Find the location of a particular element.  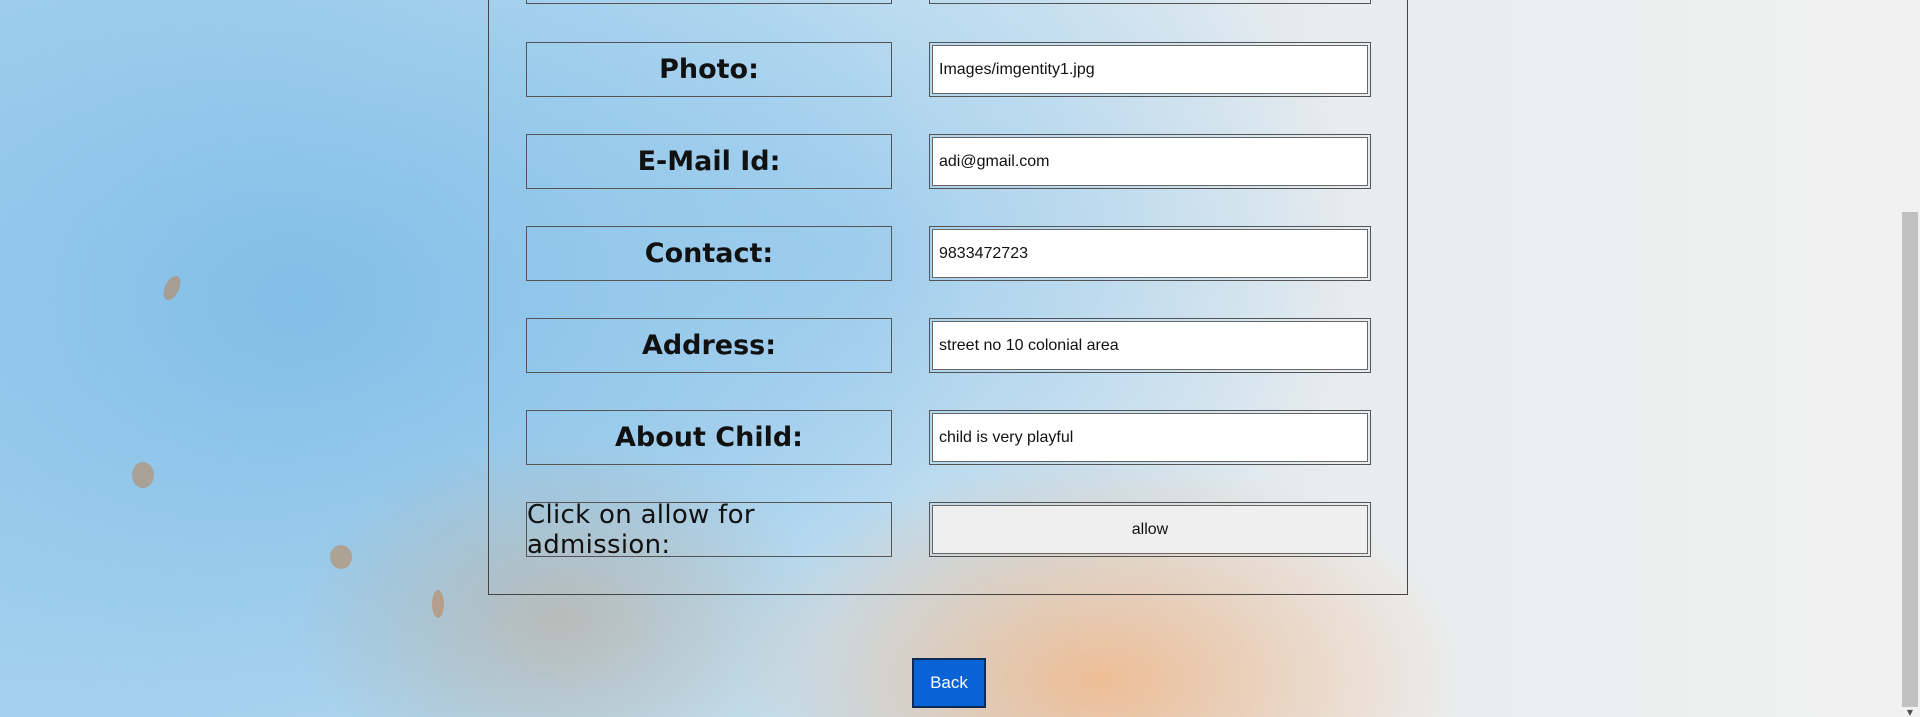

allow-button: allow is located at coordinates (1150, 529).